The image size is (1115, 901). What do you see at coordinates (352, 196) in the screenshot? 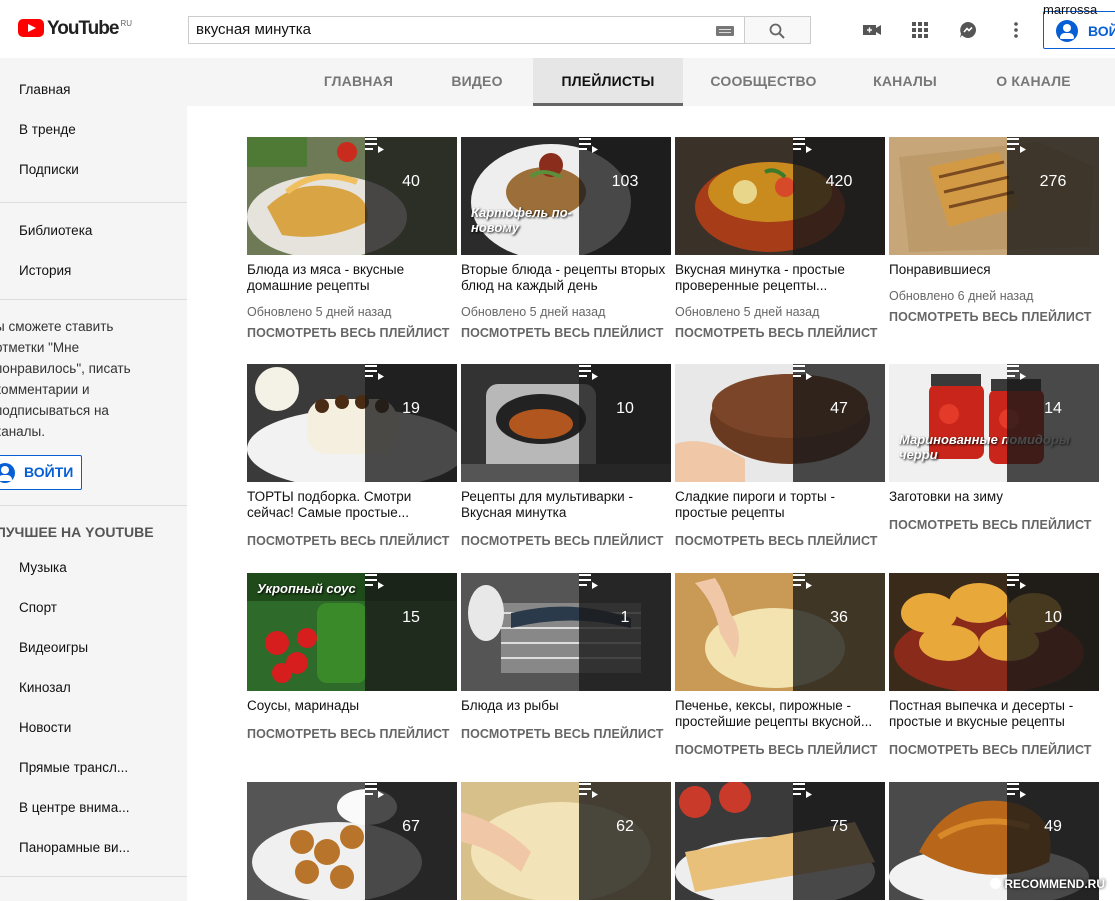
I see `playlist-thumbnail: 40` at bounding box center [352, 196].